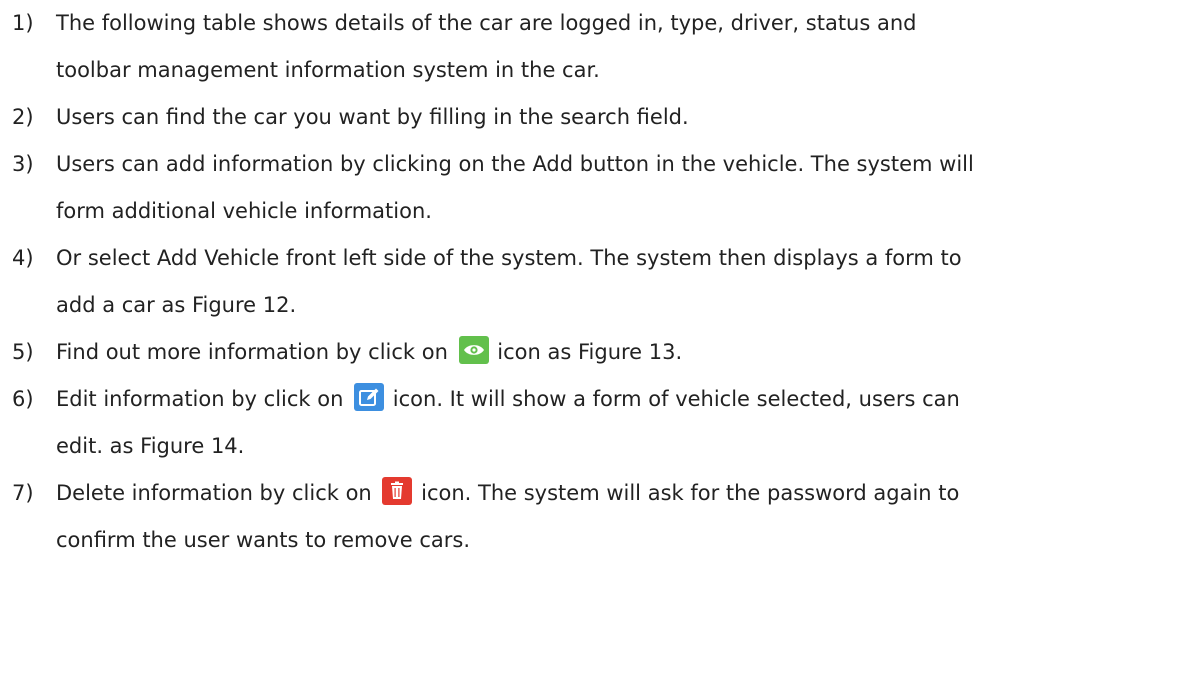 The image size is (1196, 675). I want to click on edit-icon, so click(369, 397).